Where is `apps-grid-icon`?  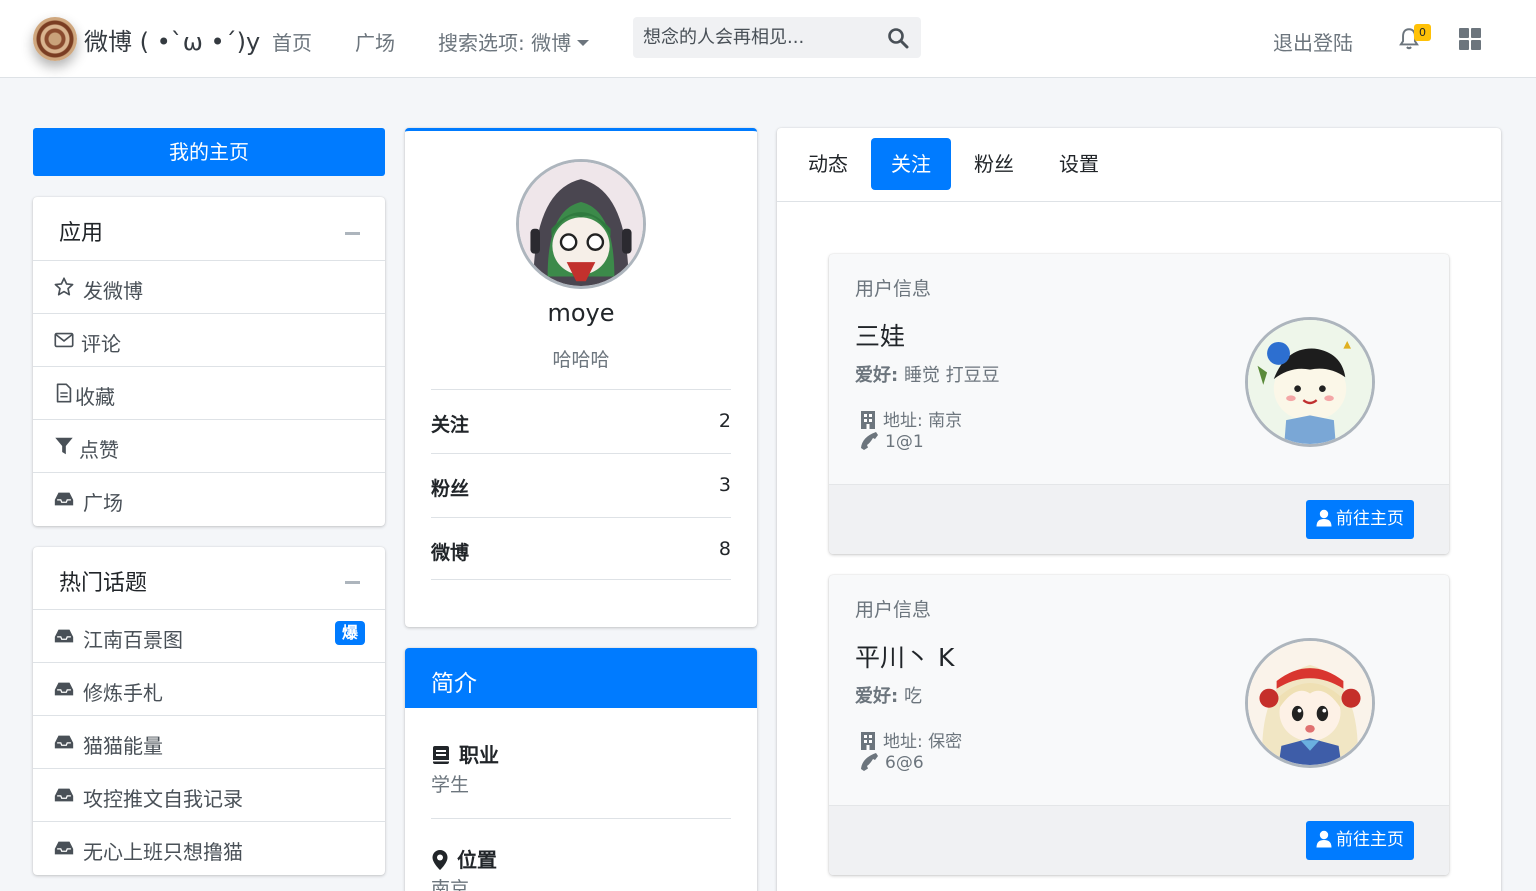
apps-grid-icon is located at coordinates (1470, 39).